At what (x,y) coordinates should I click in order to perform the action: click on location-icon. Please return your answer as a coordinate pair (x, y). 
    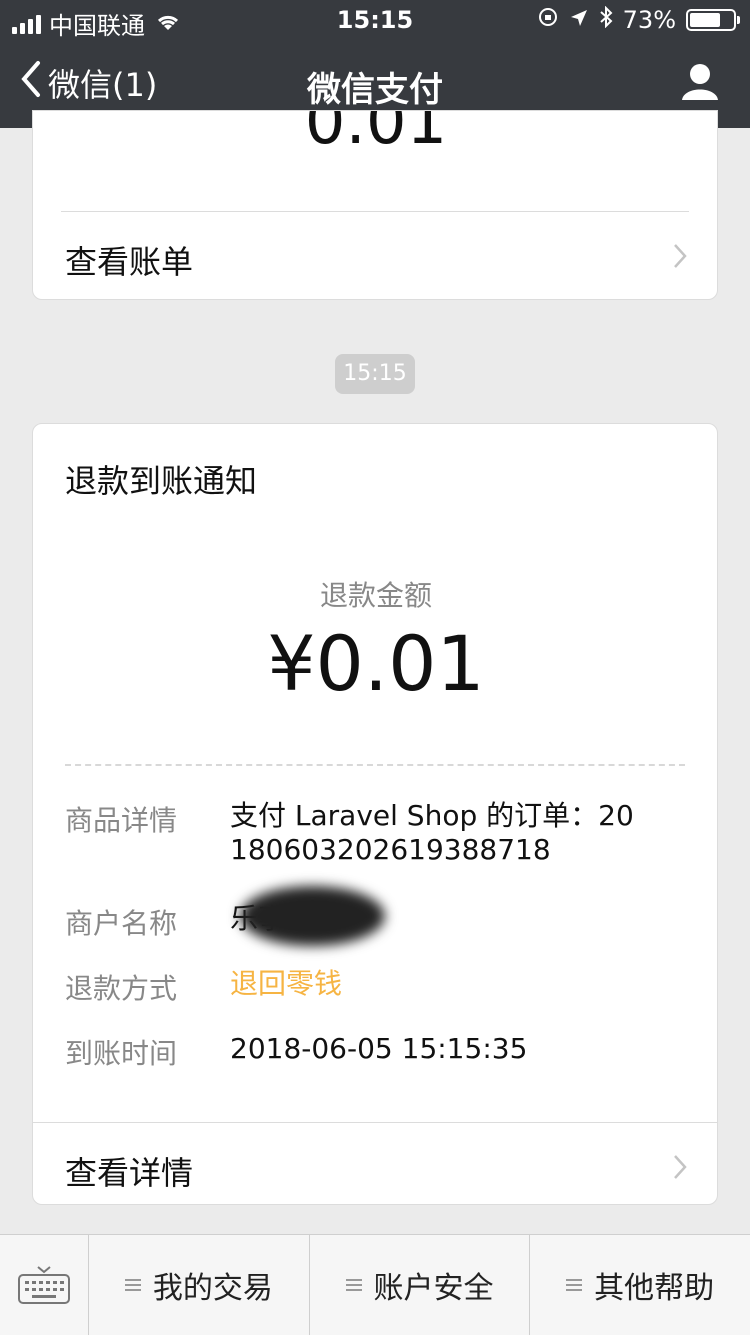
    Looking at the image, I should click on (579, 20).